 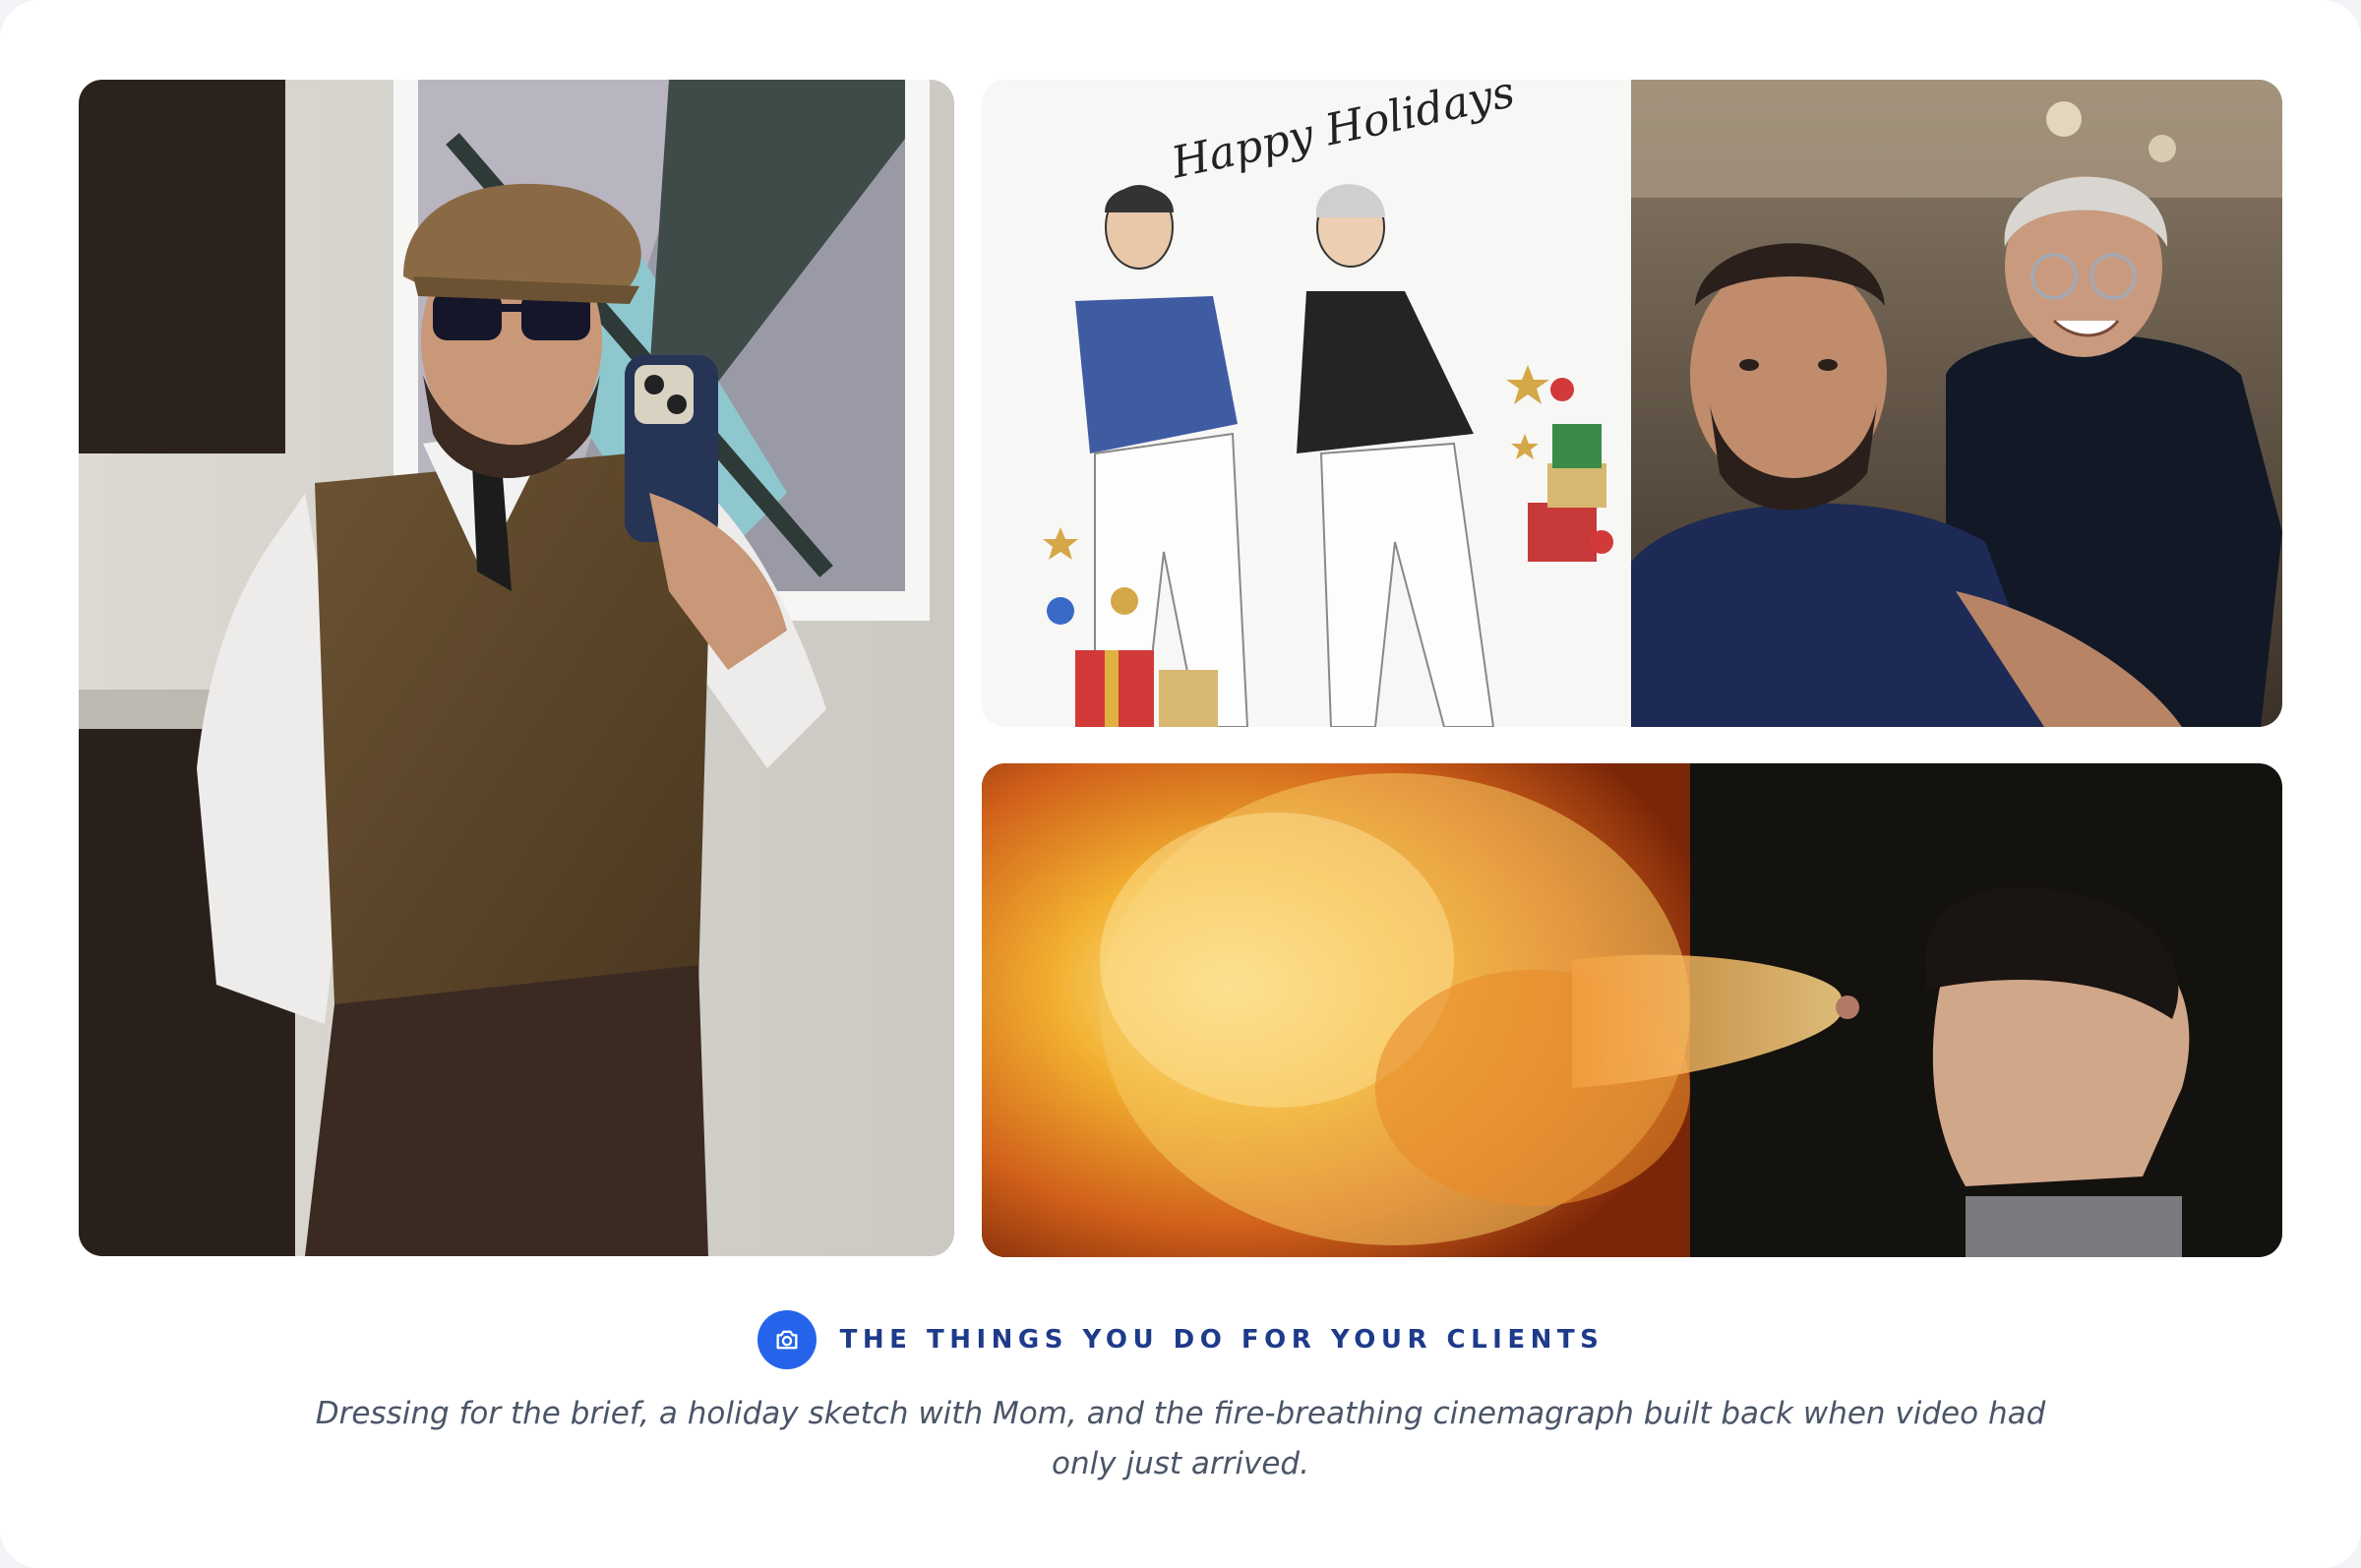 I want to click on sketch-image: Happy Holidays, so click(x=1307, y=403).